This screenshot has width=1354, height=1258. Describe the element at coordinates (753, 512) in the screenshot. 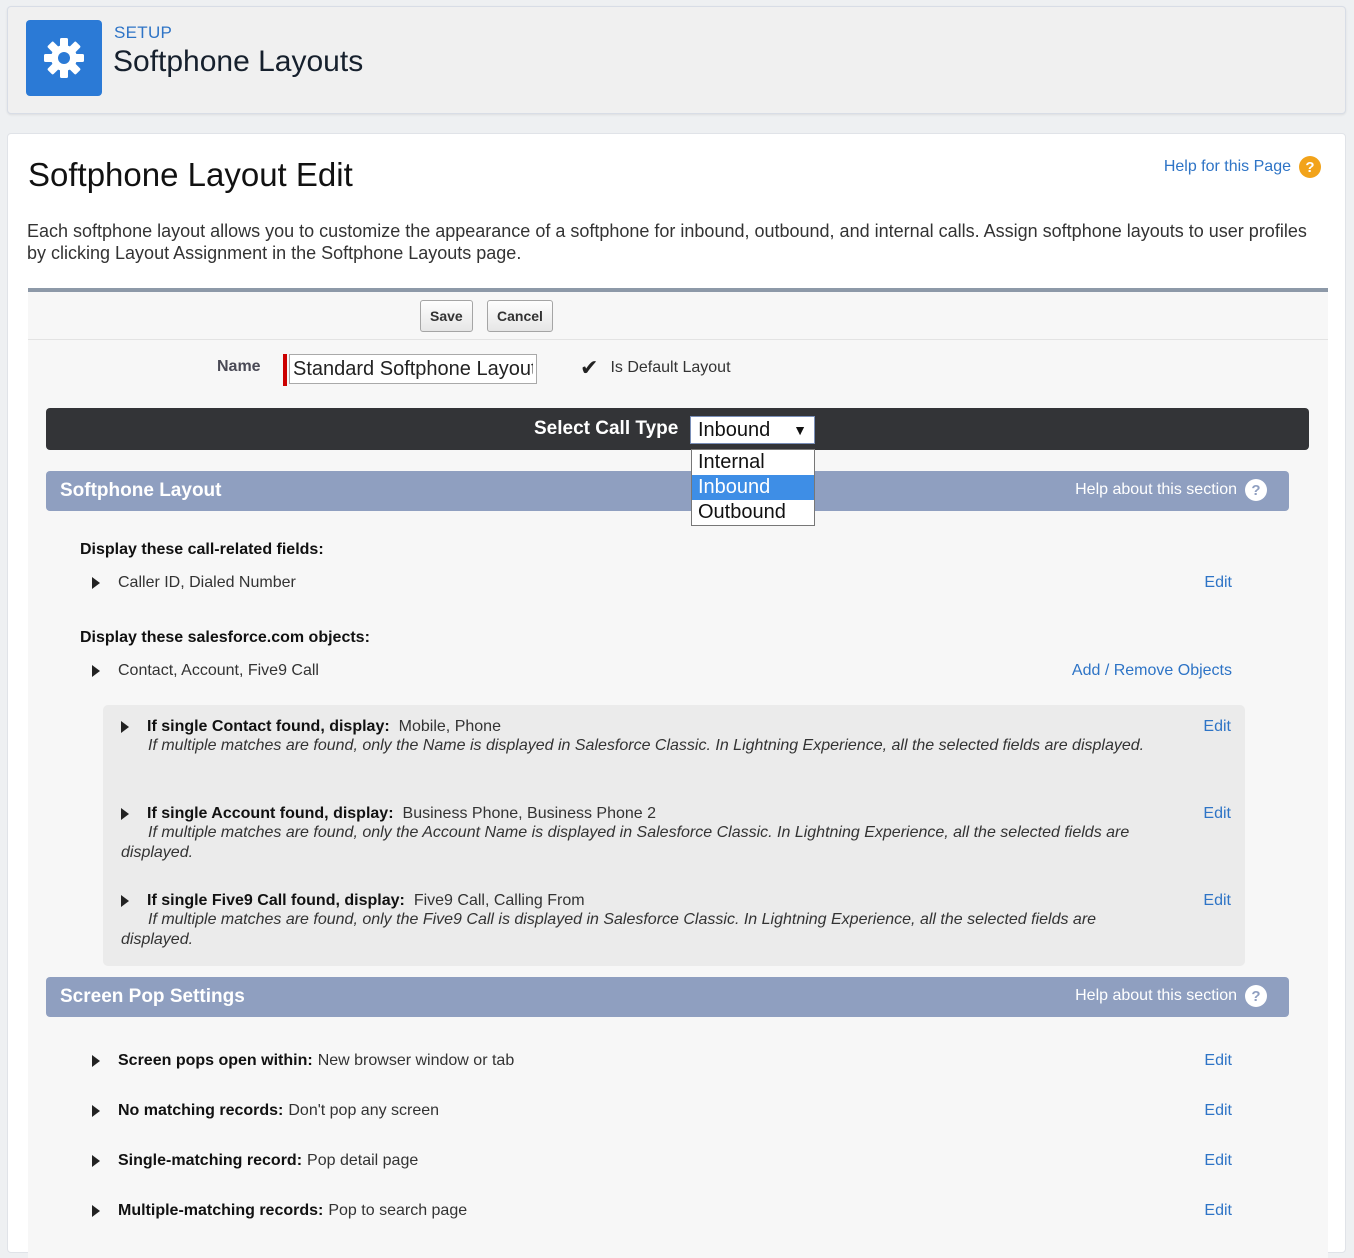

I see `option-outbound: Outbound` at that location.